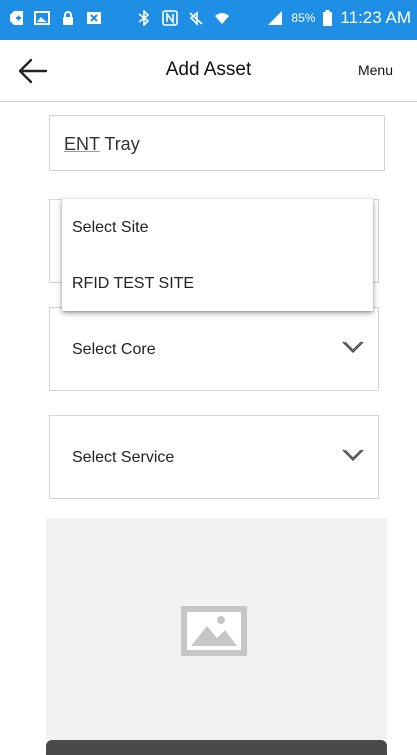 The height and width of the screenshot is (755, 417). What do you see at coordinates (144, 18) in the screenshot?
I see `bluetooth-icon` at bounding box center [144, 18].